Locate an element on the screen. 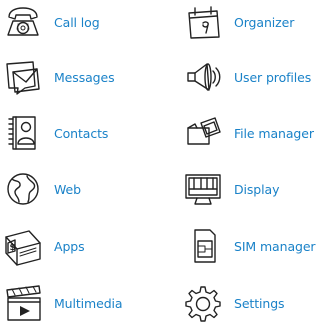 This screenshot has width=320, height=323. menu-item-messages: Messages is located at coordinates (57, 77).